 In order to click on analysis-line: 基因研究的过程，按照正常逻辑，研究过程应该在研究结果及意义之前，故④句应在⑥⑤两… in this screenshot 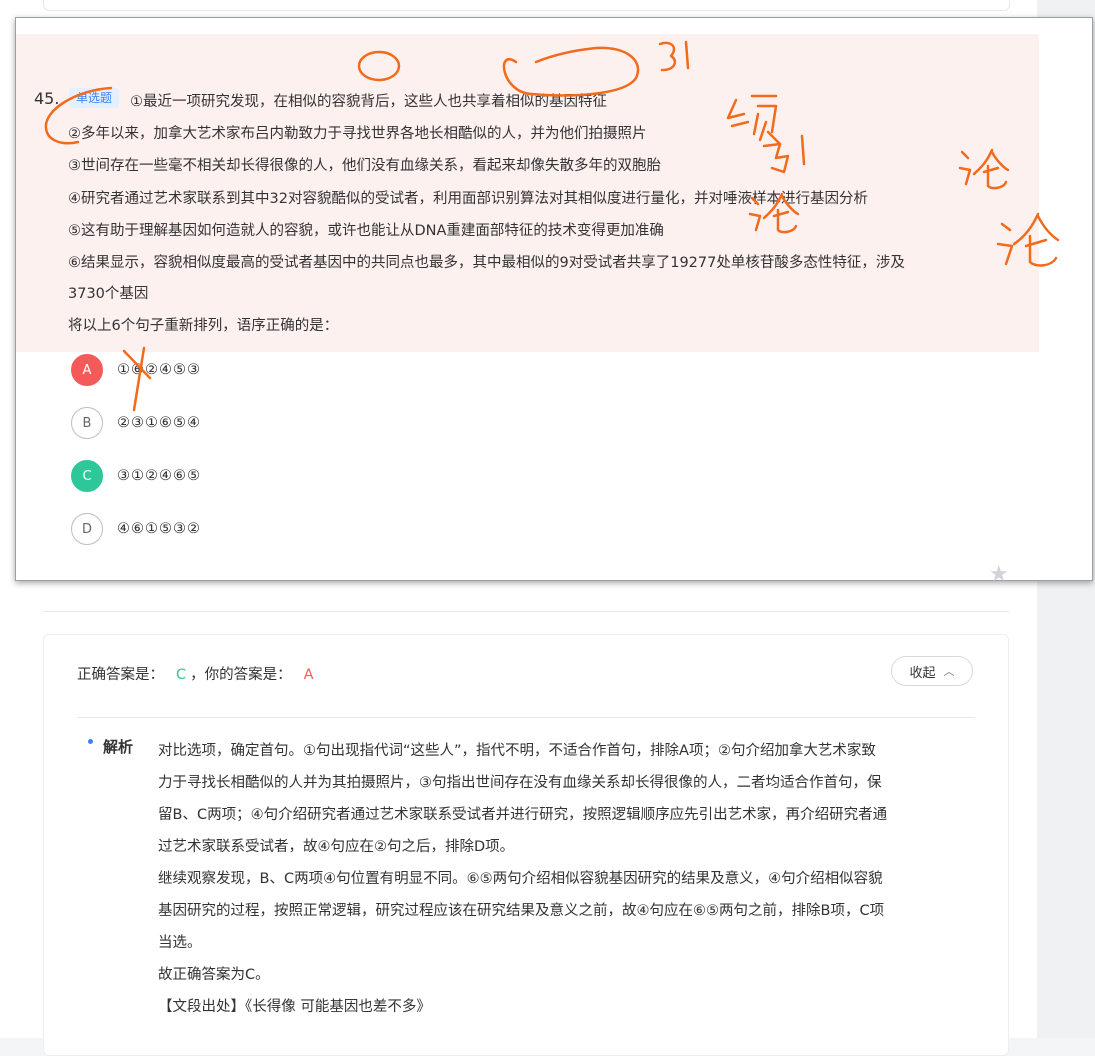, I will do `click(521, 911)`.